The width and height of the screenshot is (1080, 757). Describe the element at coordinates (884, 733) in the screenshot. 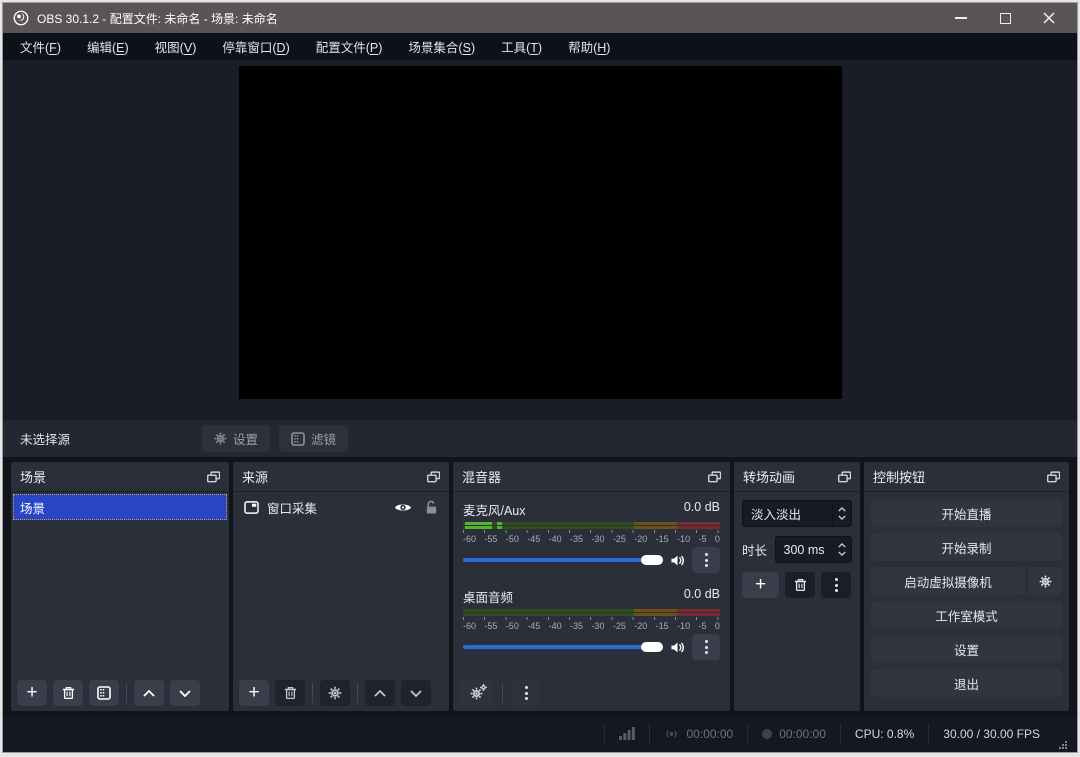

I see `cpu-usage-value: CPU: 0.8%` at that location.